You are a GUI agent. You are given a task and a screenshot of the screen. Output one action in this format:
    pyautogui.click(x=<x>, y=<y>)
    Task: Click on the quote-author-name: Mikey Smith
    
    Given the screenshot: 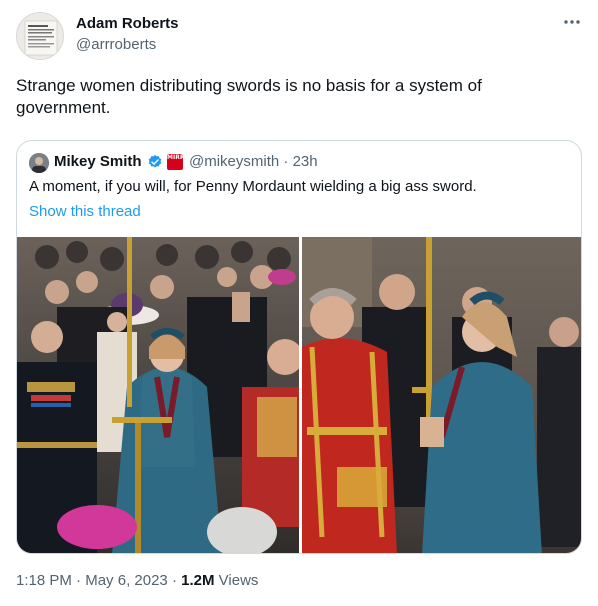 What is the action you would take?
    pyautogui.click(x=98, y=161)
    